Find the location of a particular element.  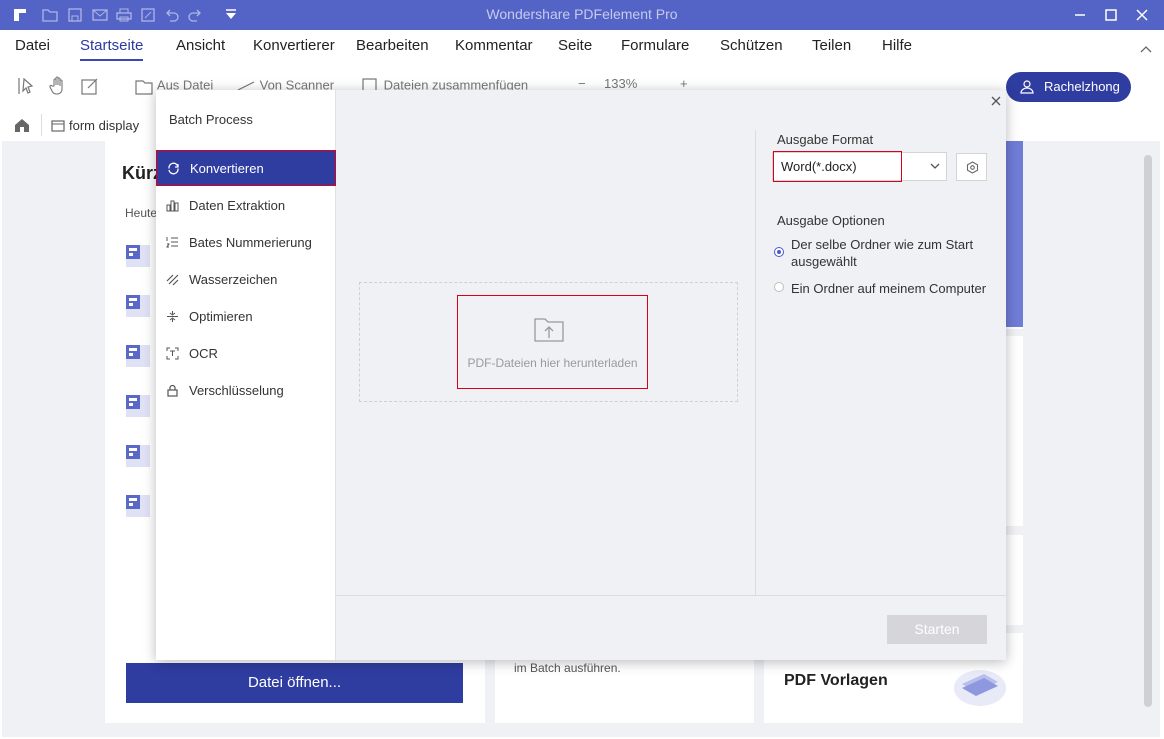

drop-hint-text: PDF-Dateien hier herunterladen is located at coordinates (552, 363).